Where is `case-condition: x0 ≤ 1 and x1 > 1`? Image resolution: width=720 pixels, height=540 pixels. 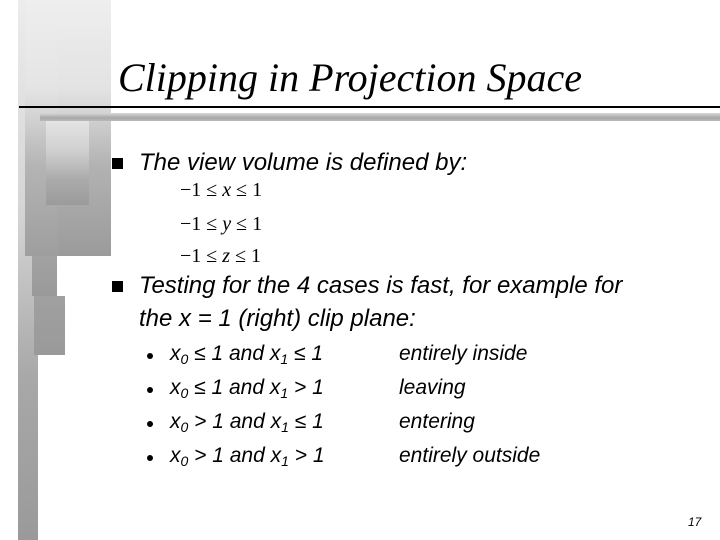
case-condition: x0 ≤ 1 and x1 > 1 is located at coordinates (247, 388).